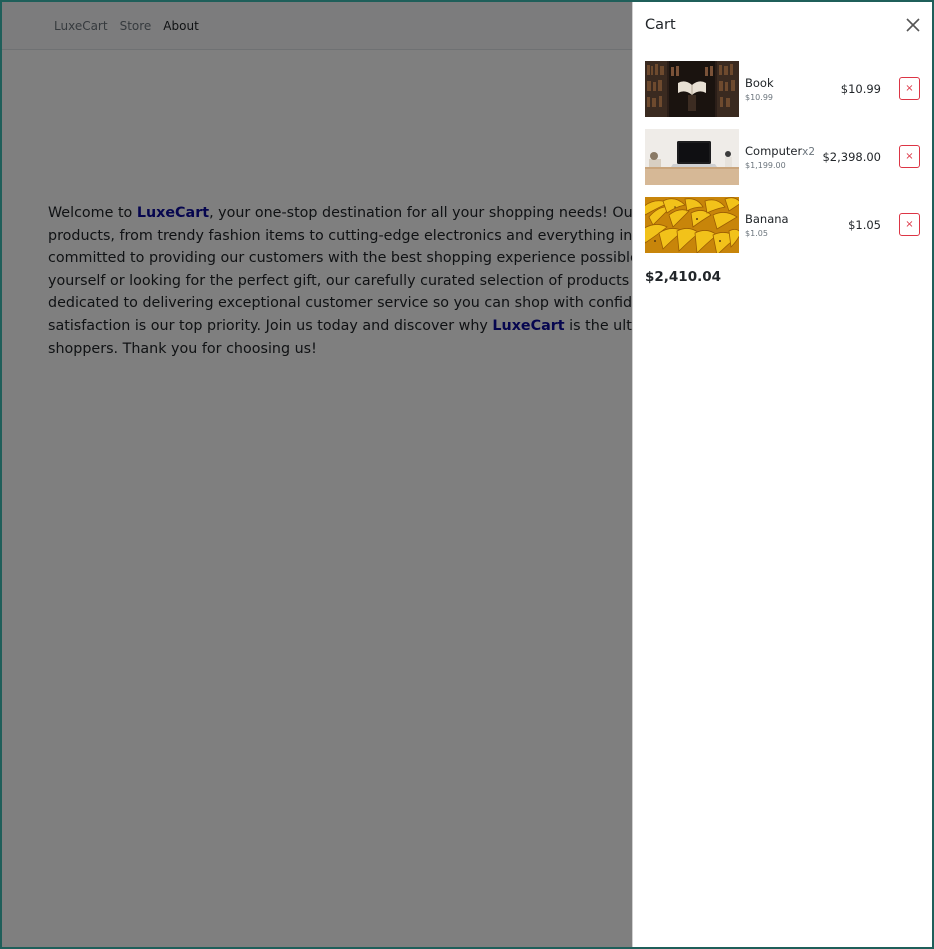 The height and width of the screenshot is (949, 934). What do you see at coordinates (809, 152) in the screenshot?
I see `item-quantity: x2` at bounding box center [809, 152].